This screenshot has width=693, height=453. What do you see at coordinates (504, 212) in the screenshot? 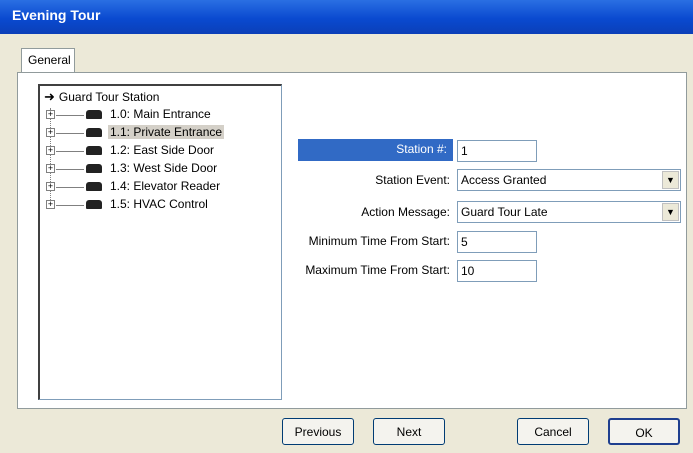
I see `action-message-value: Guard Tour Late` at bounding box center [504, 212].